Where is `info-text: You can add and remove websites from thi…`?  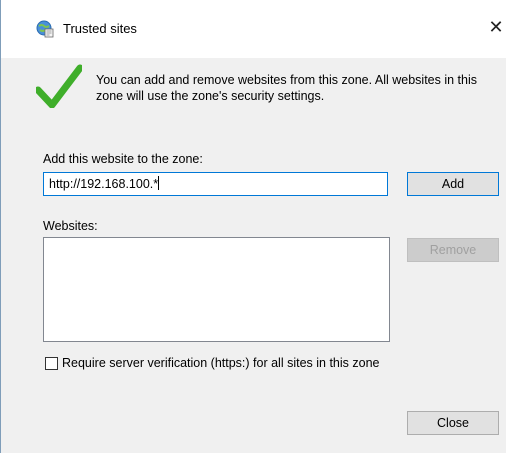 info-text: You can add and remove websites from thi… is located at coordinates (286, 88).